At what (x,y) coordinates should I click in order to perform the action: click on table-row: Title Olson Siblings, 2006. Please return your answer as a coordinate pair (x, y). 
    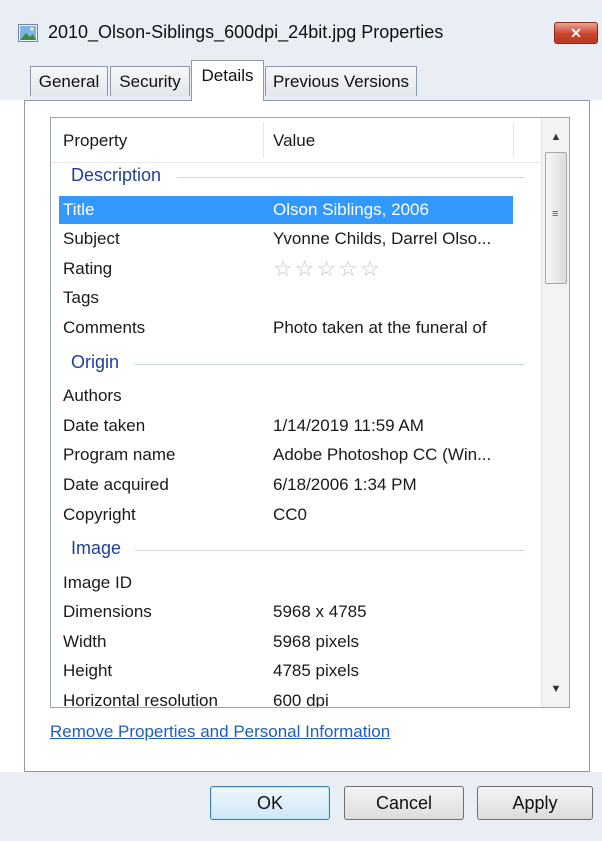
    Looking at the image, I should click on (286, 210).